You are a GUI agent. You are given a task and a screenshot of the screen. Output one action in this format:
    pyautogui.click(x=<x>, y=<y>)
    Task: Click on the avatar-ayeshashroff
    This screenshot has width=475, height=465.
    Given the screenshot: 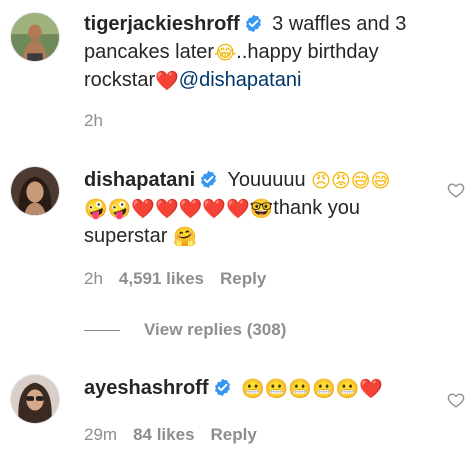 What is the action you would take?
    pyautogui.click(x=35, y=399)
    